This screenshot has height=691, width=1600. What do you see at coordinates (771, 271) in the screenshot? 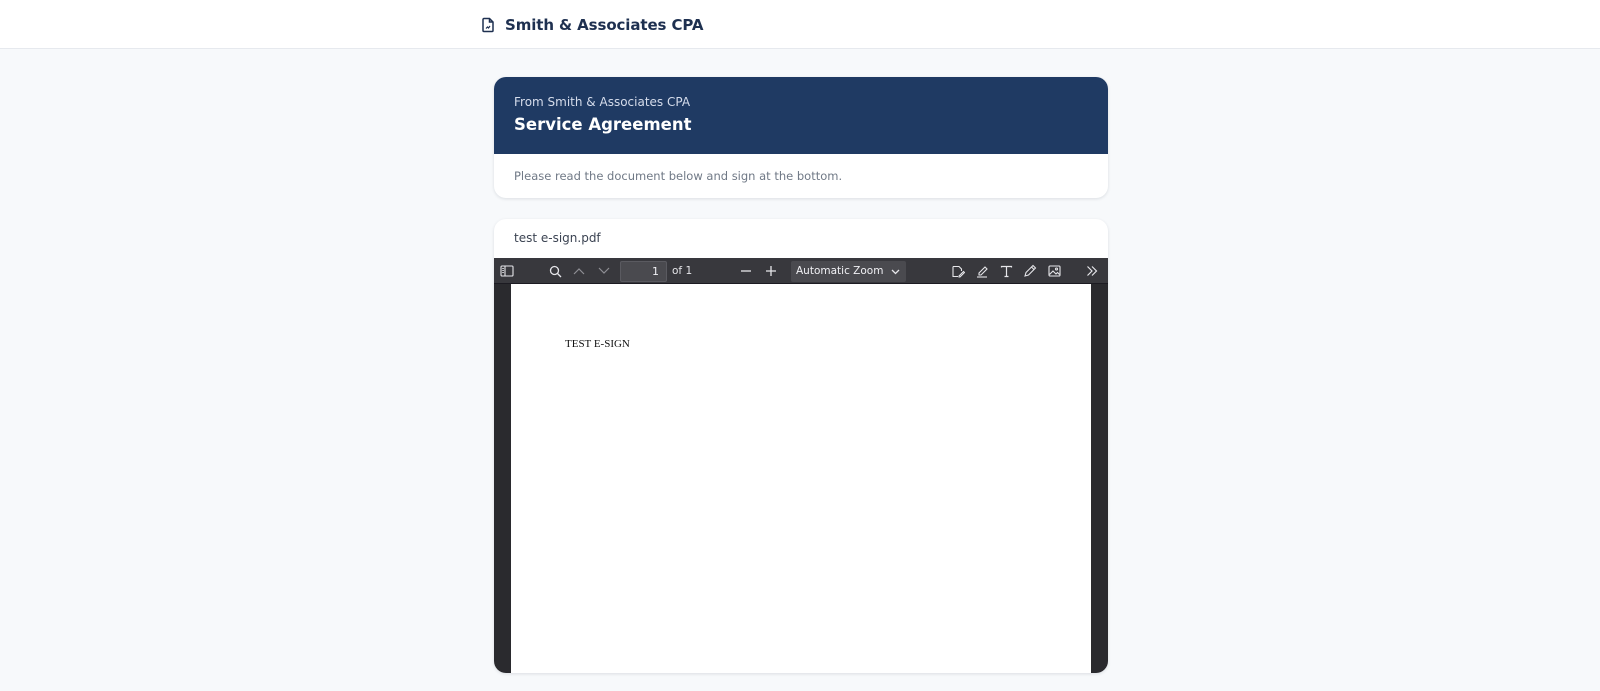
I see `zoom-in-icon` at bounding box center [771, 271].